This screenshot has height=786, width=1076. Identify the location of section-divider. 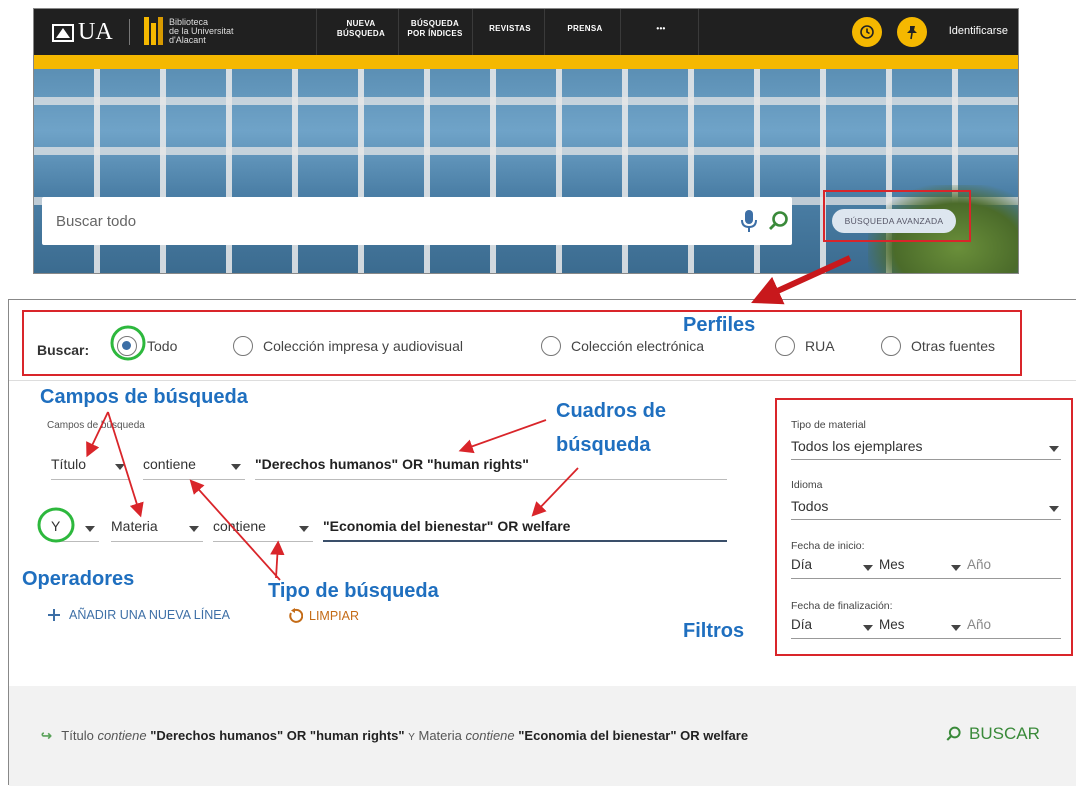
(542, 380).